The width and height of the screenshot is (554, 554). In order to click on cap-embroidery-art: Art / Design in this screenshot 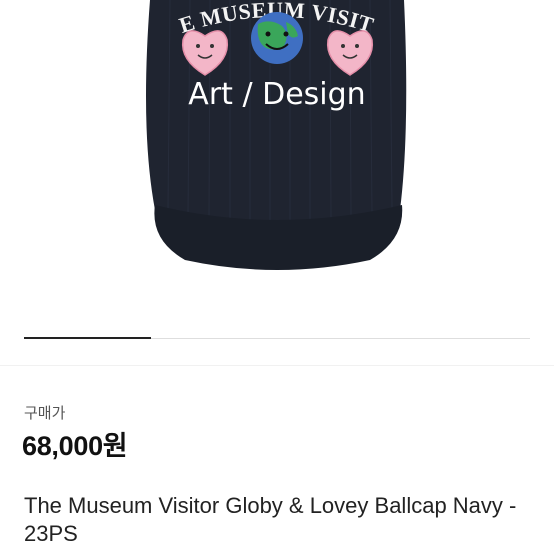, I will do `click(276, 94)`.